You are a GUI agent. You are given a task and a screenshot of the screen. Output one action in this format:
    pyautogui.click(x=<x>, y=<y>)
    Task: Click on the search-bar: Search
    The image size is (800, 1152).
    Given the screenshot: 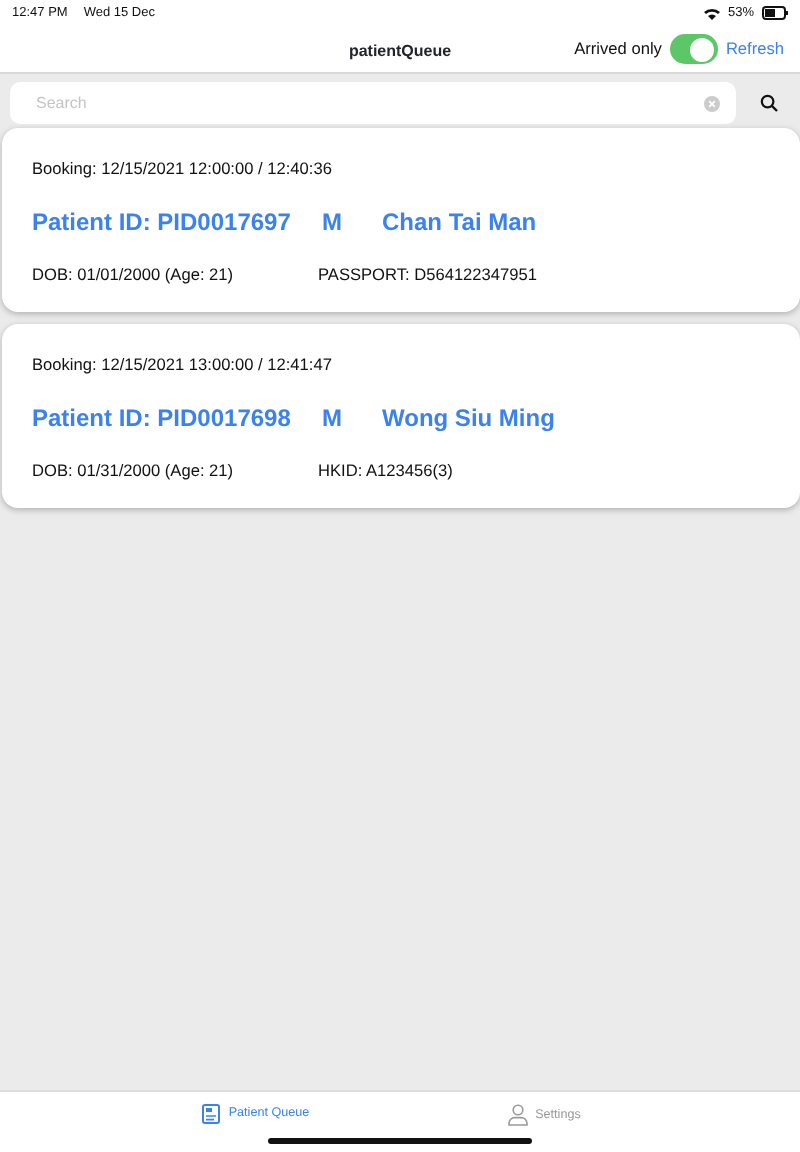 What is the action you would take?
    pyautogui.click(x=373, y=103)
    